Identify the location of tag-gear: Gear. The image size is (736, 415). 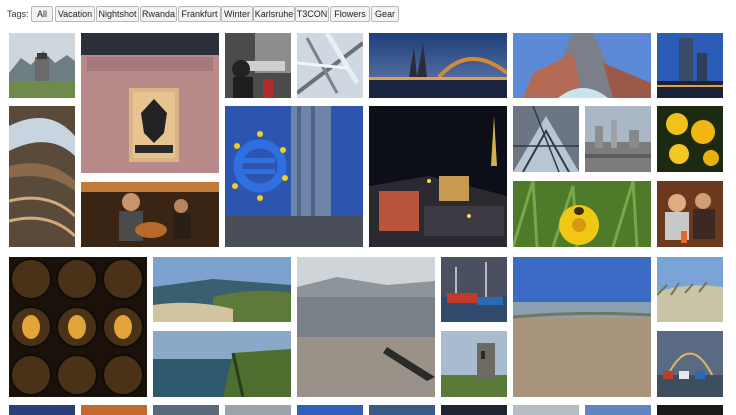
(385, 14).